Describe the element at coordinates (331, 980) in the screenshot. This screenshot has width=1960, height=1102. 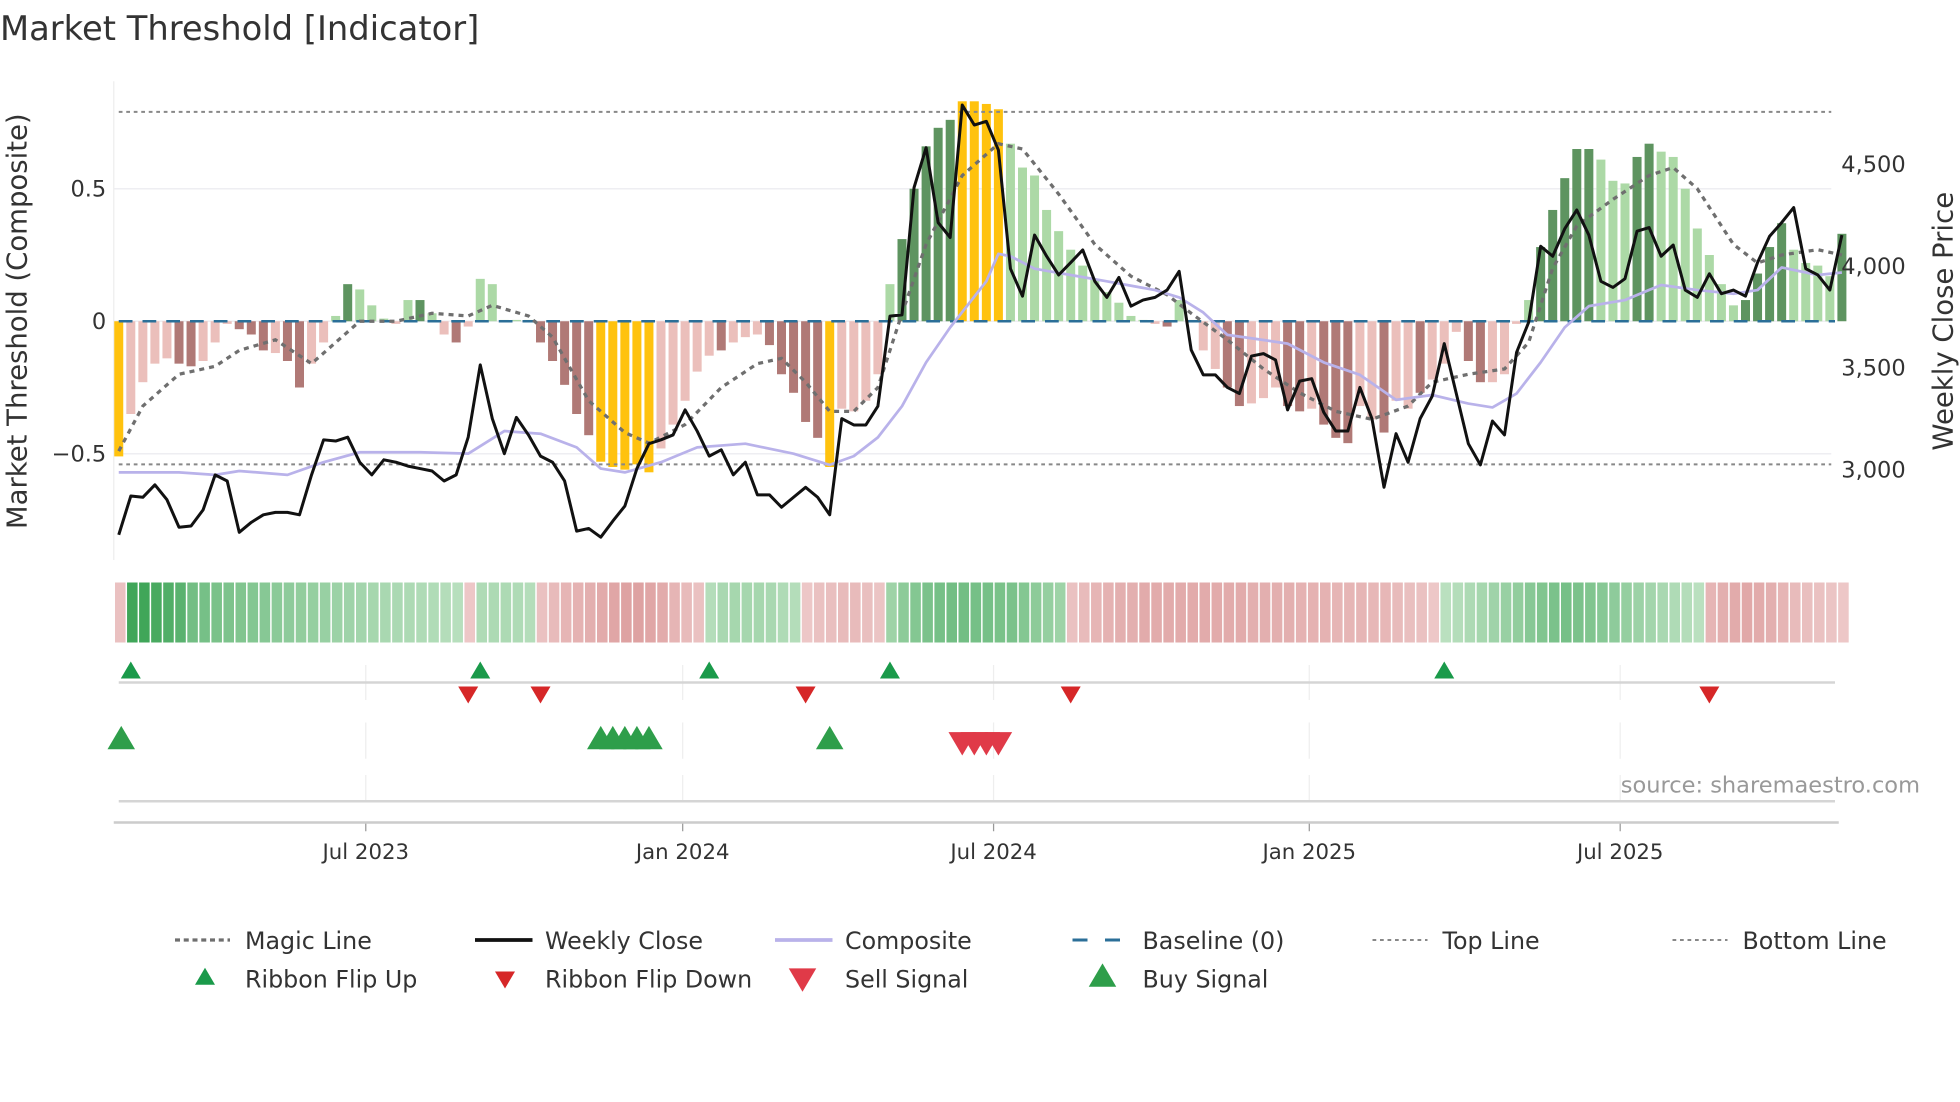
I see `legend-label: Ribbon Flip Up` at that location.